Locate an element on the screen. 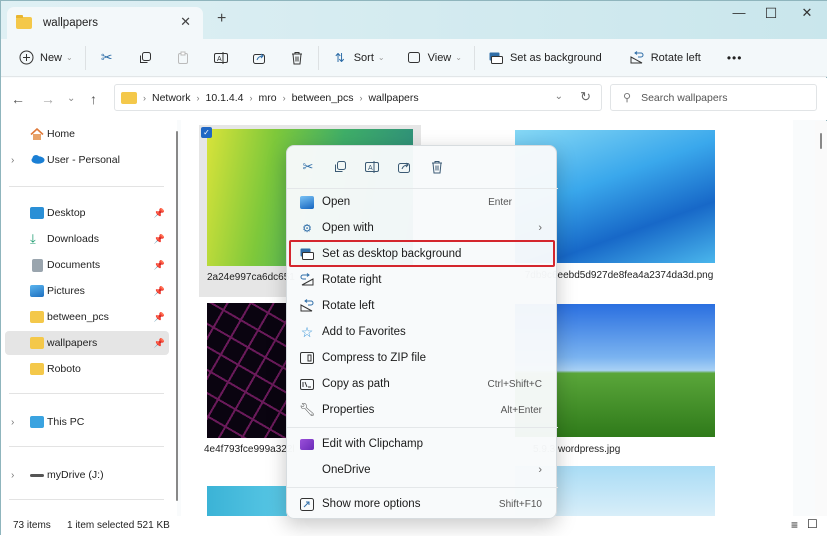 The image size is (827, 536). sidebar-item-wallpapers: wallpapers 📌 is located at coordinates (87, 343).